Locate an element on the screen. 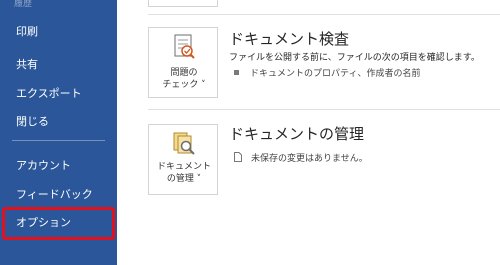 The image size is (500, 265). manage-document-label-line1: ドキュメント is located at coordinates (183, 167).